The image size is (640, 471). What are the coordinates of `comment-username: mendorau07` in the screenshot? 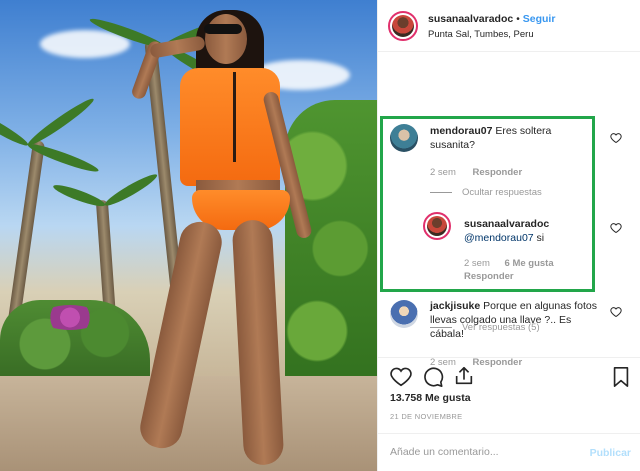 It's located at (461, 131).